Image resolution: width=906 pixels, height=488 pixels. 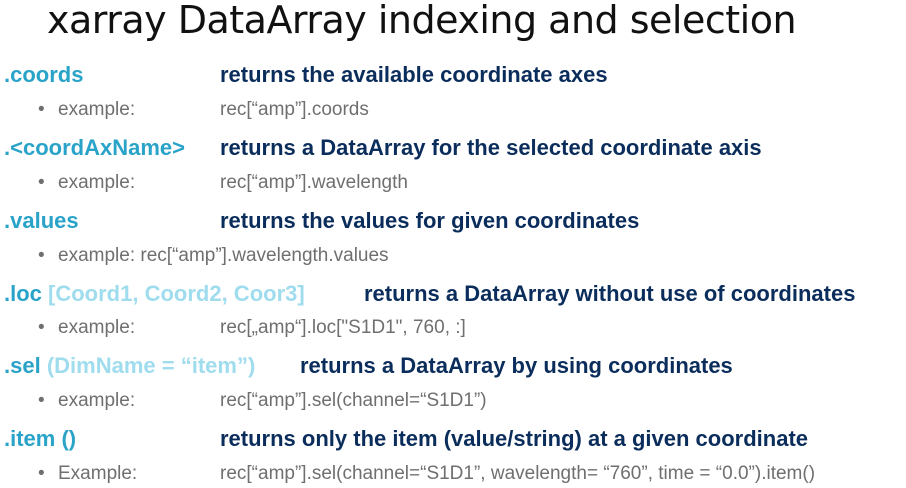 I want to click on example-label: Example:, so click(x=98, y=473).